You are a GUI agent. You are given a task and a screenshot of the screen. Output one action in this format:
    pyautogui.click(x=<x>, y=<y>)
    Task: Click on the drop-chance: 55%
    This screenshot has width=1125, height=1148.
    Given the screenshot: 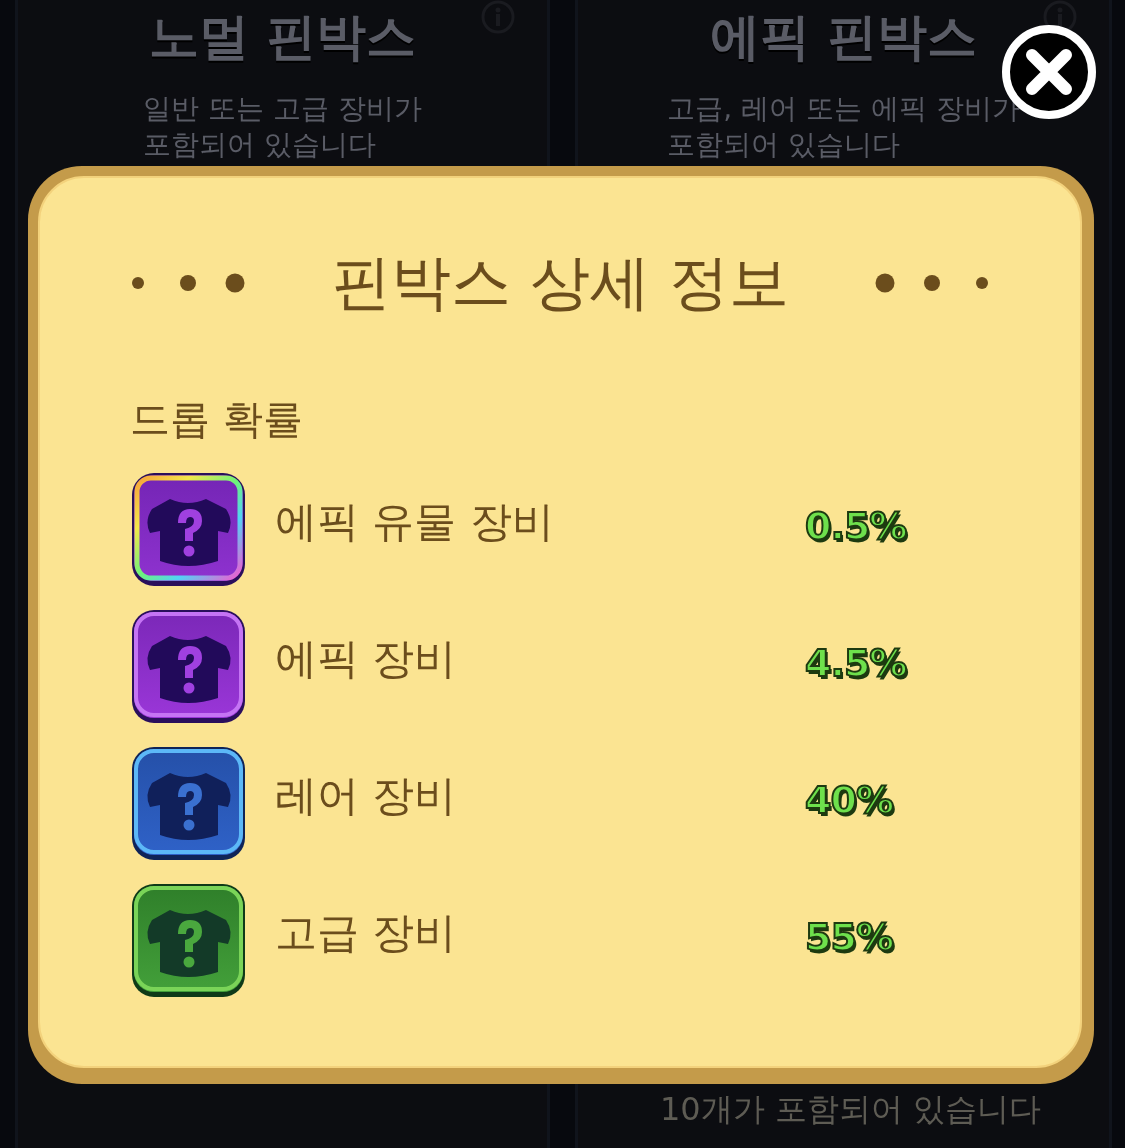 What is the action you would take?
    pyautogui.click(x=849, y=936)
    